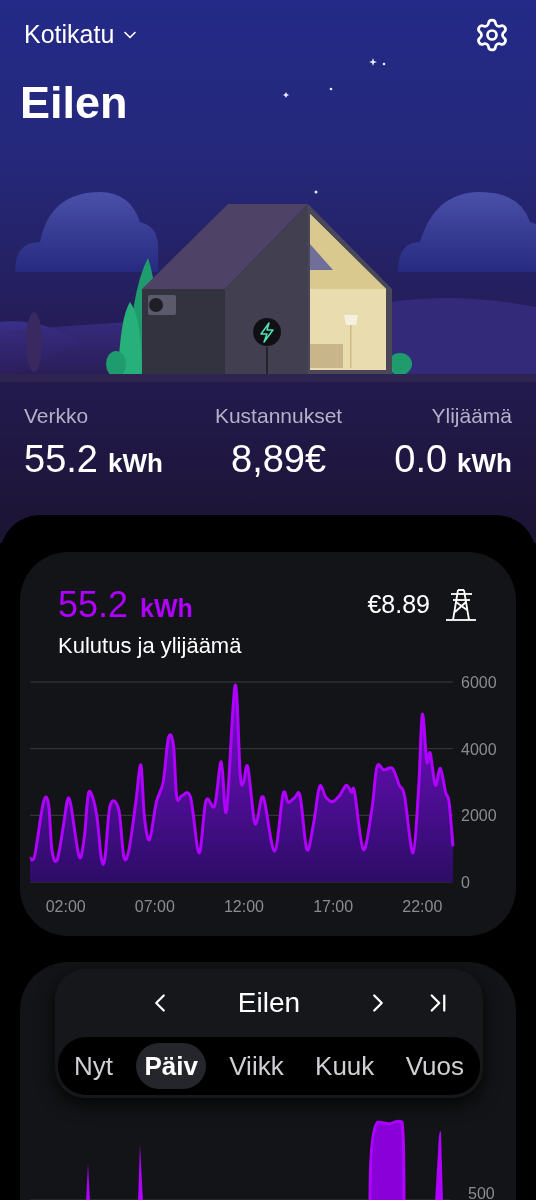 Image resolution: width=536 pixels, height=1200 pixels. What do you see at coordinates (154, 906) in the screenshot?
I see `x-axis-label: 07:00` at bounding box center [154, 906].